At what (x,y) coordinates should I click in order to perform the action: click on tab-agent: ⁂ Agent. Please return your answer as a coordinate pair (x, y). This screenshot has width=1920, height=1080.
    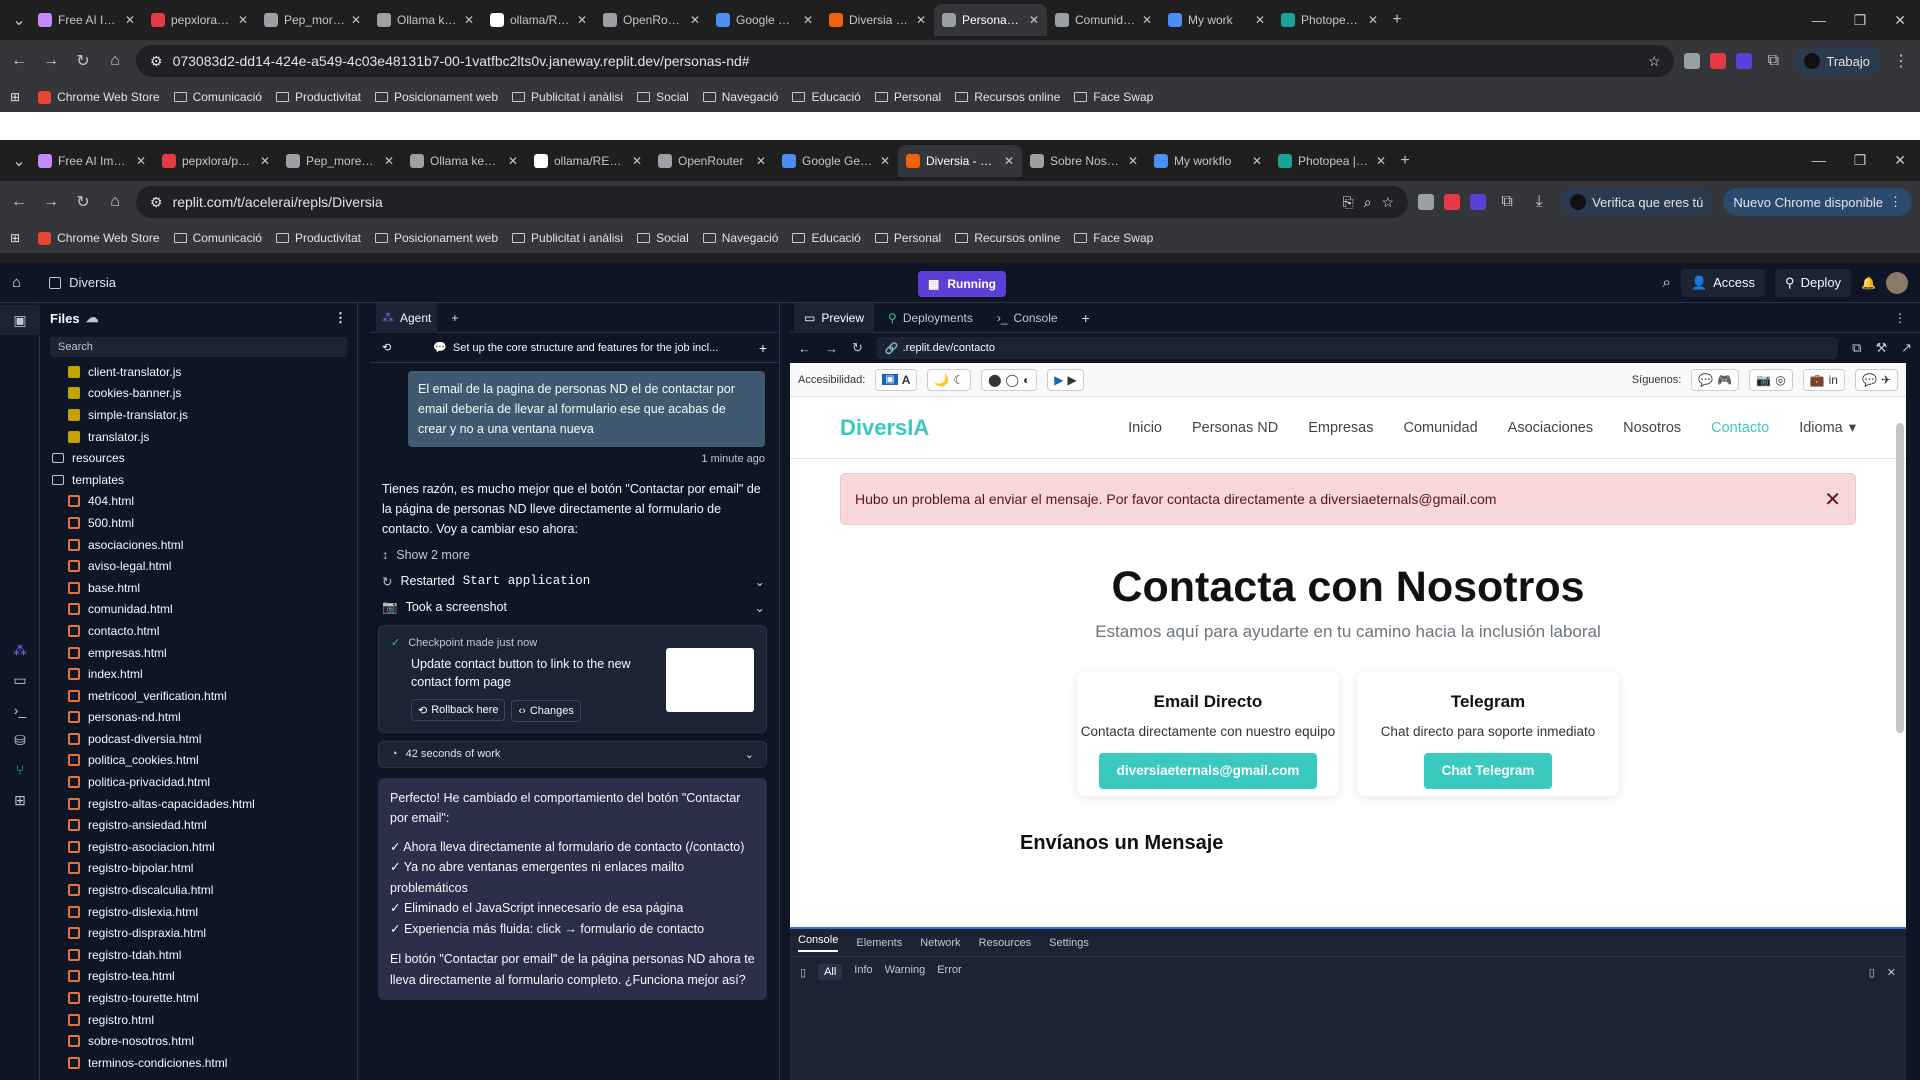
    Looking at the image, I should click on (407, 317).